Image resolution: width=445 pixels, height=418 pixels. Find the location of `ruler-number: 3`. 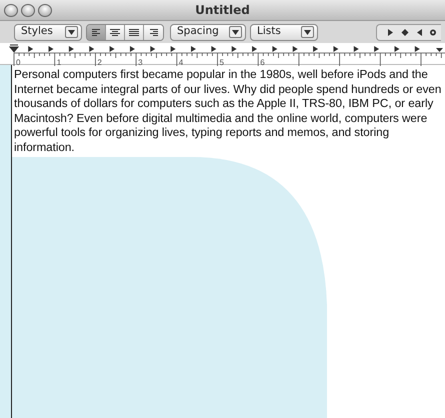

ruler-number: 3 is located at coordinates (140, 62).